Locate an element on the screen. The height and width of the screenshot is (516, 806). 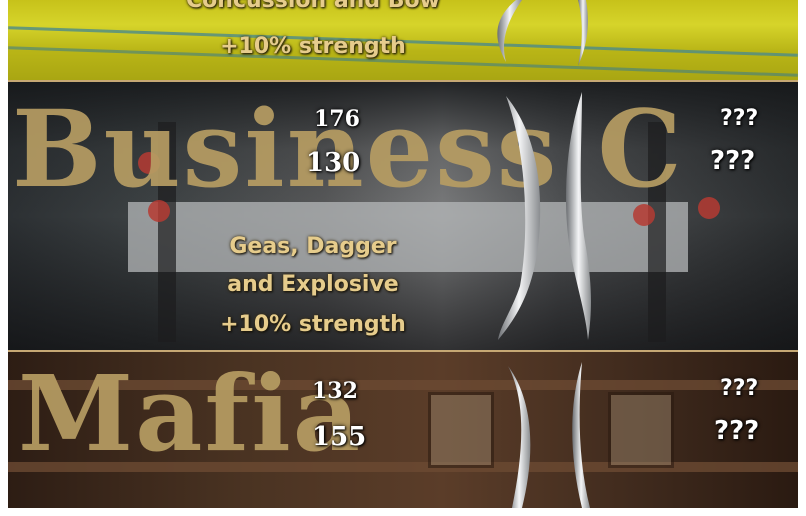
mafia-stat-2: 155 is located at coordinates (339, 437).